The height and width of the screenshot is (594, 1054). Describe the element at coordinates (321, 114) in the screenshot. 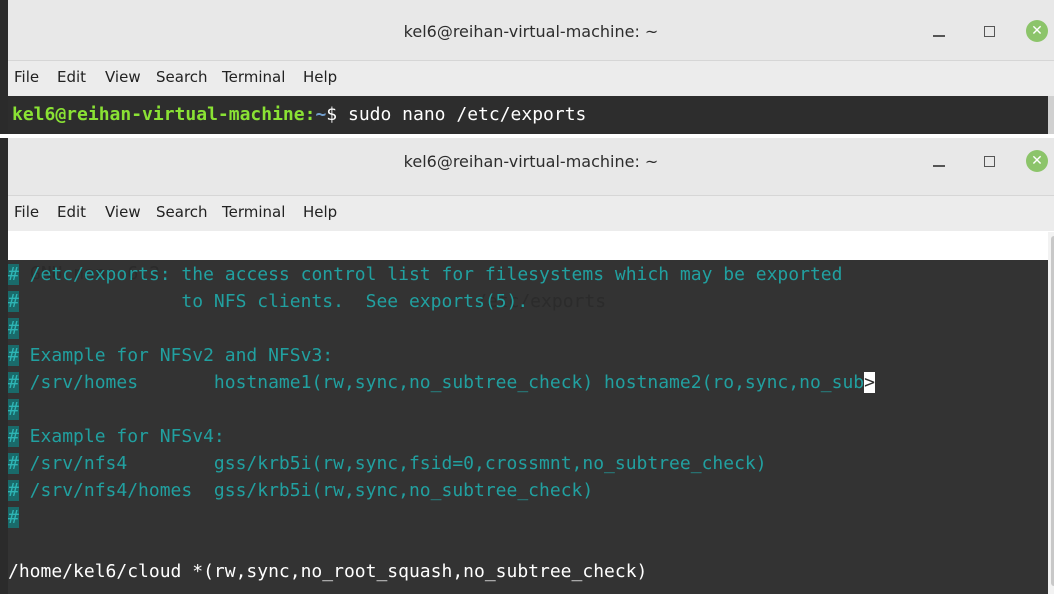

I see `prompt-path: ~` at that location.